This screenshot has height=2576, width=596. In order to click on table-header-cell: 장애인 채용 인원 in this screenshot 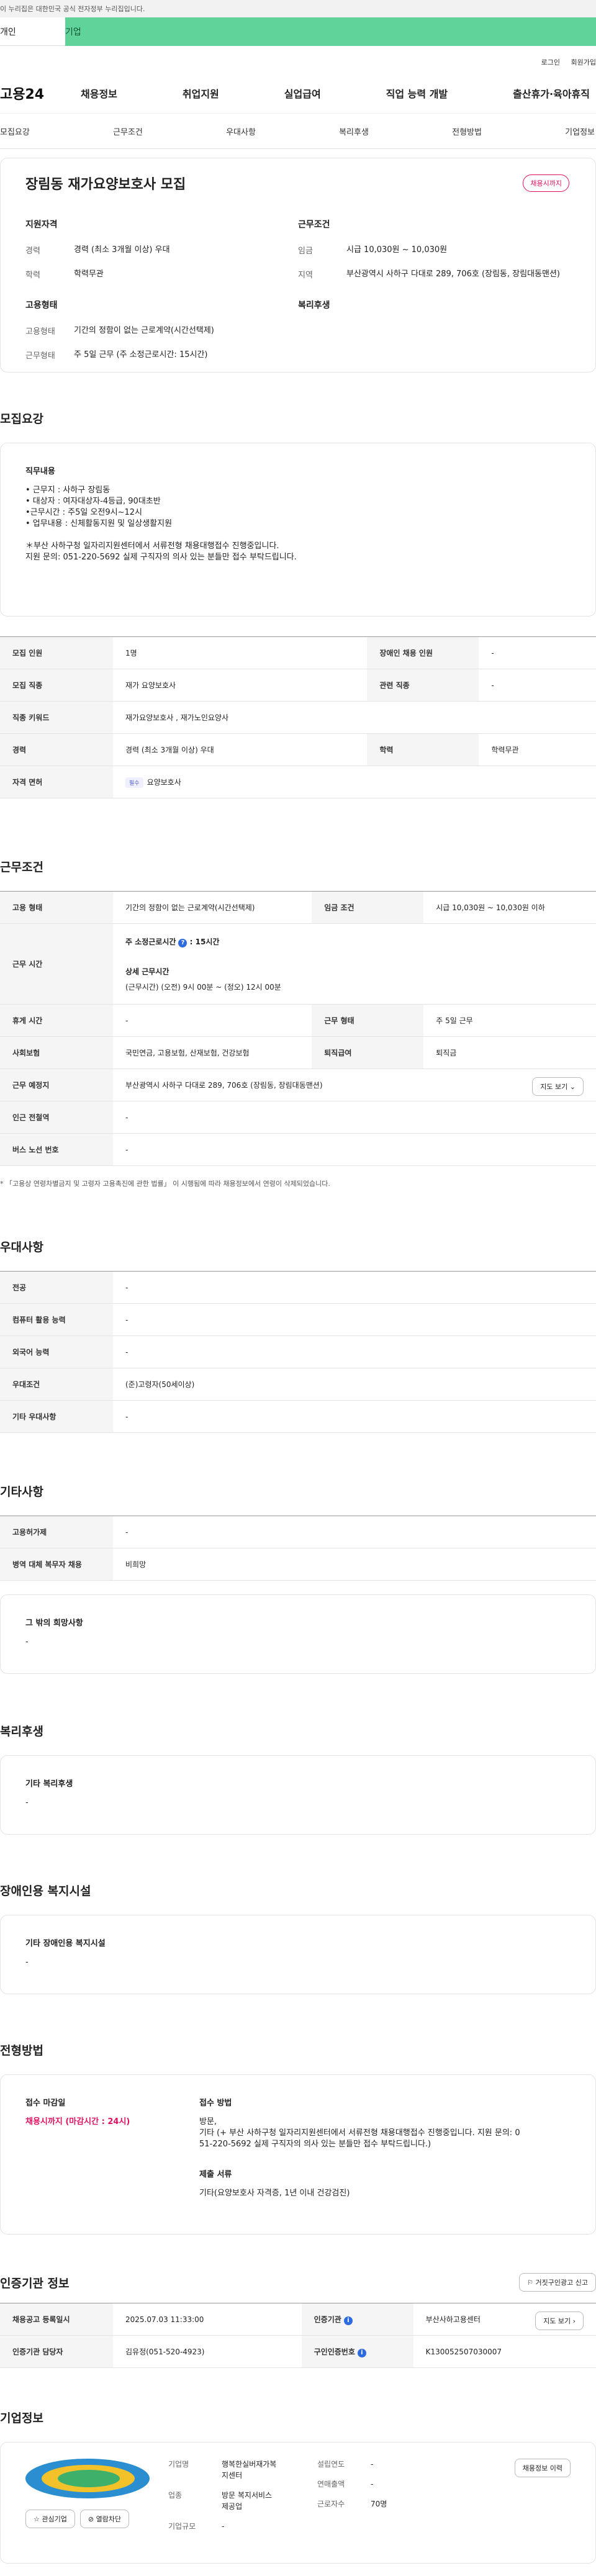, I will do `click(423, 652)`.